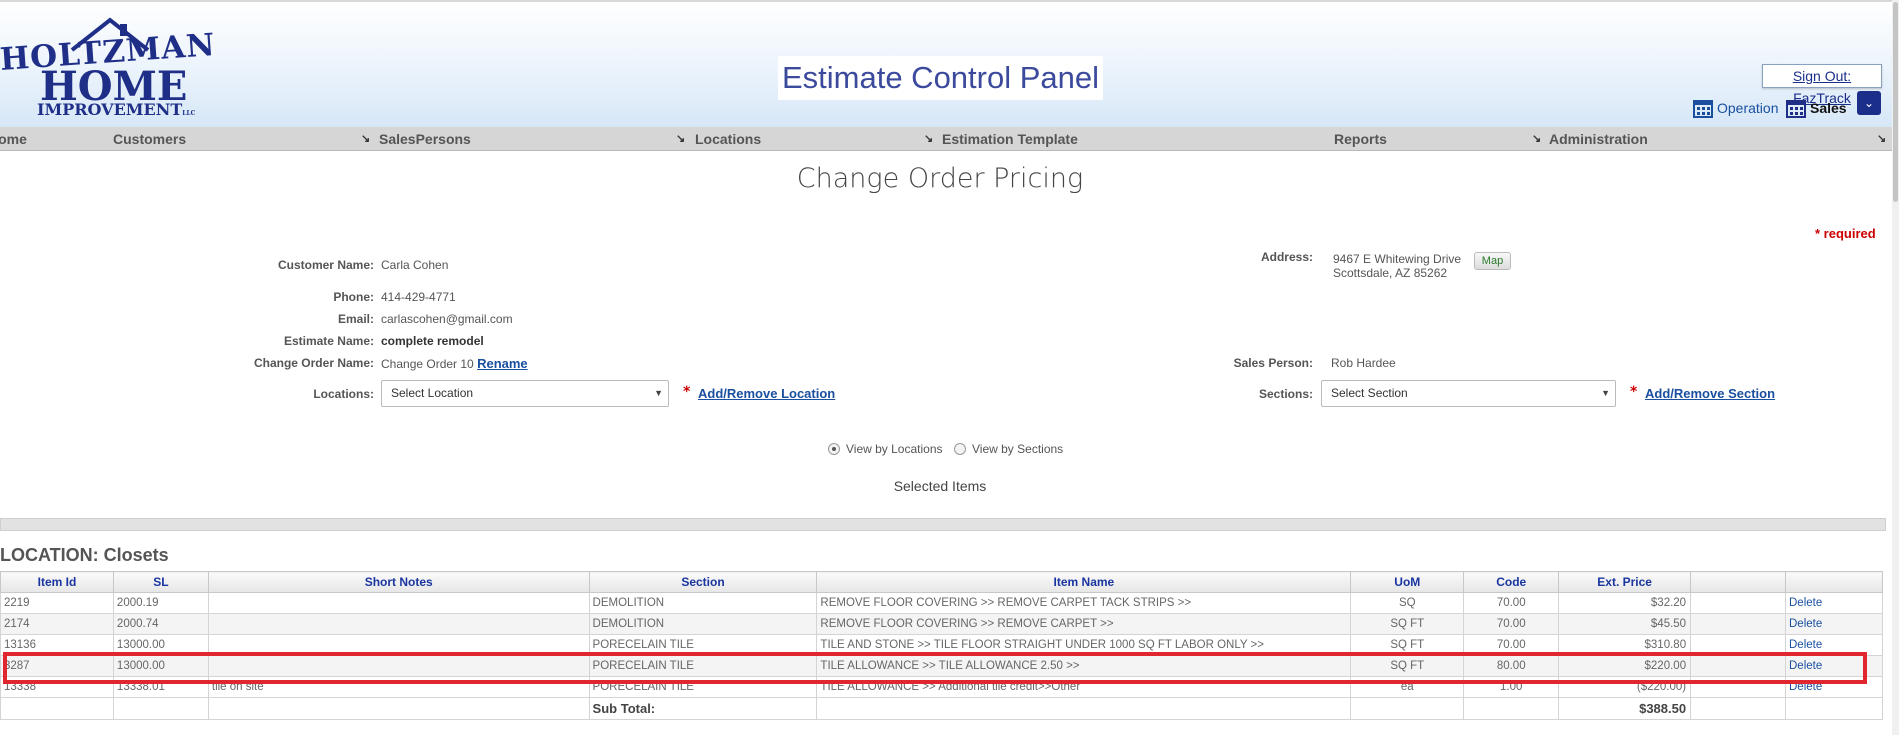  What do you see at coordinates (108, 68) in the screenshot?
I see `company-logo: HOLTZMAN HOME IMPROVEMENTLLC` at bounding box center [108, 68].